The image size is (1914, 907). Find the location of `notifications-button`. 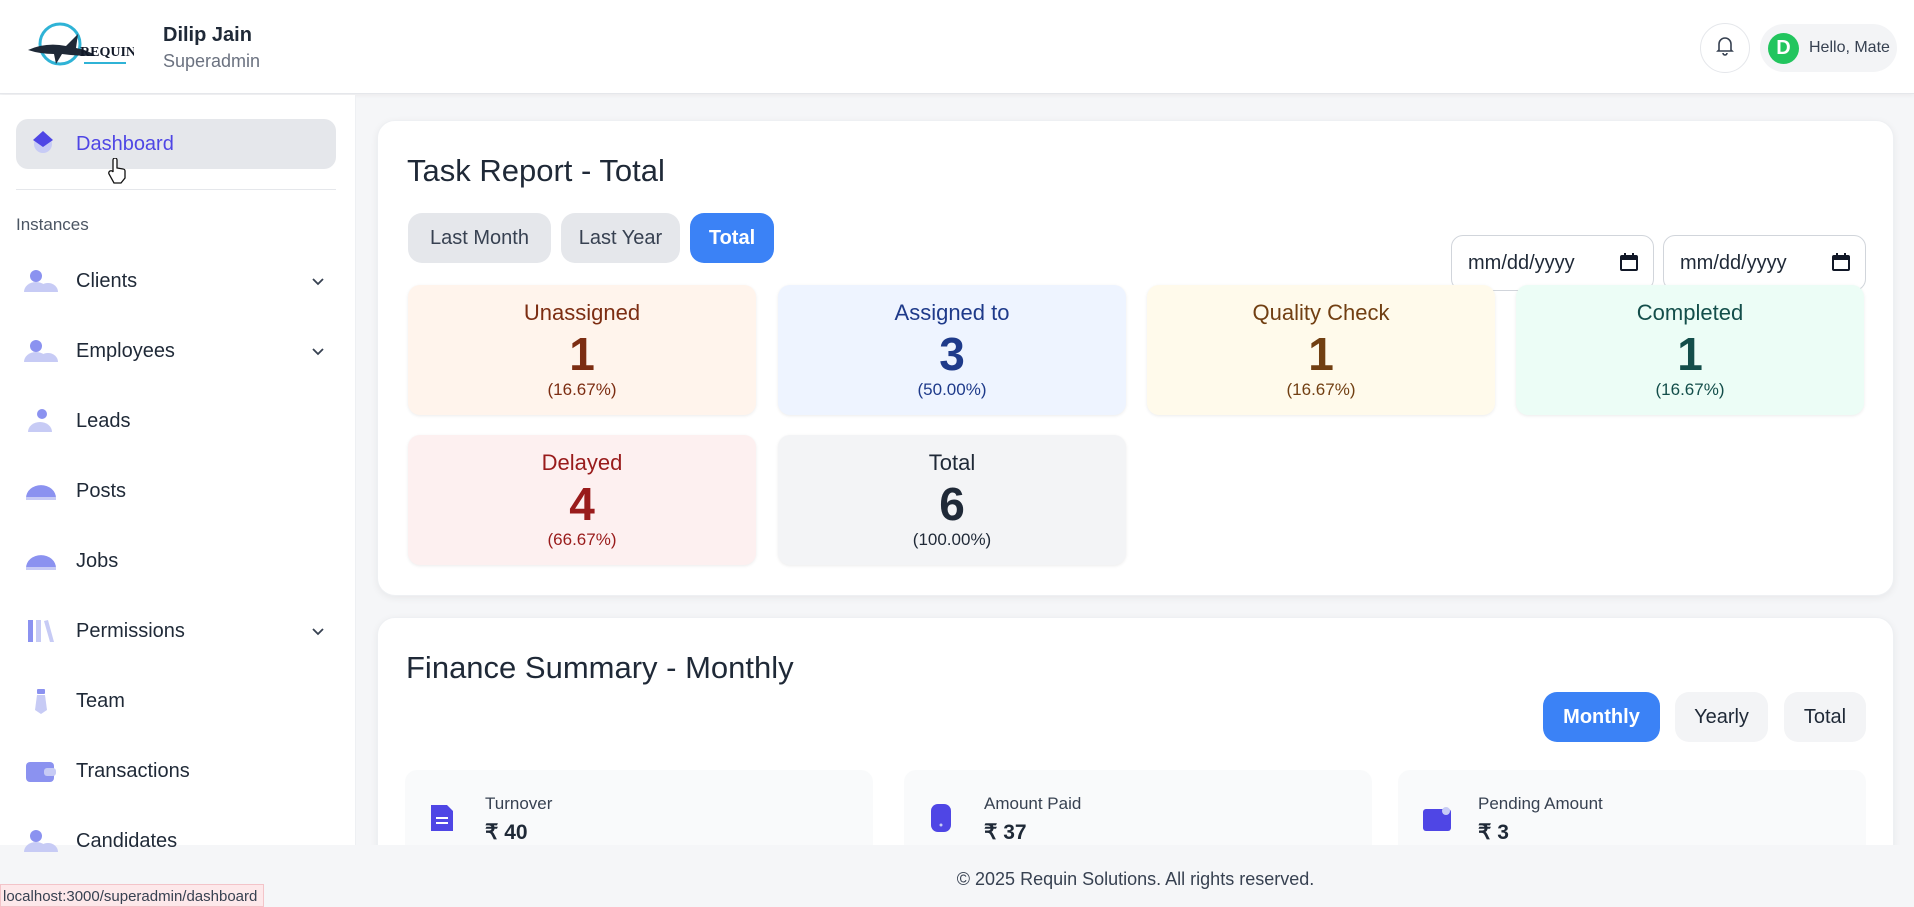

notifications-button is located at coordinates (1725, 48).